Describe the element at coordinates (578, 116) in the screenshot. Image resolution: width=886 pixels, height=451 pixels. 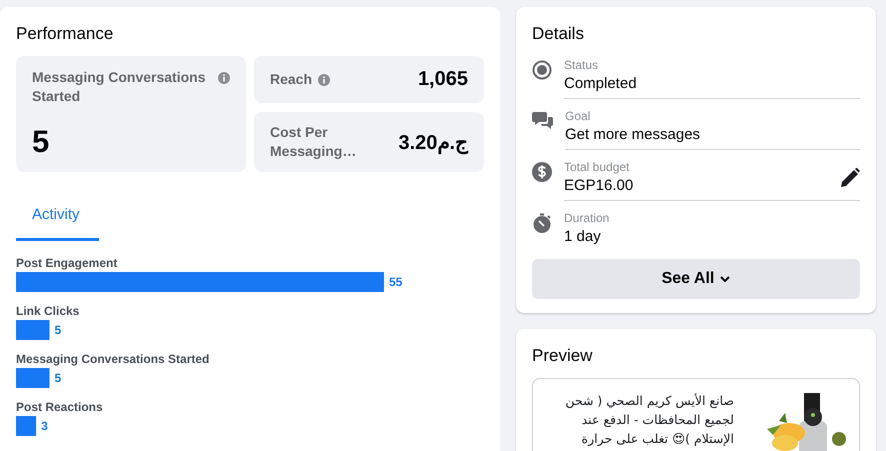
I see `detail-label: Goal` at that location.